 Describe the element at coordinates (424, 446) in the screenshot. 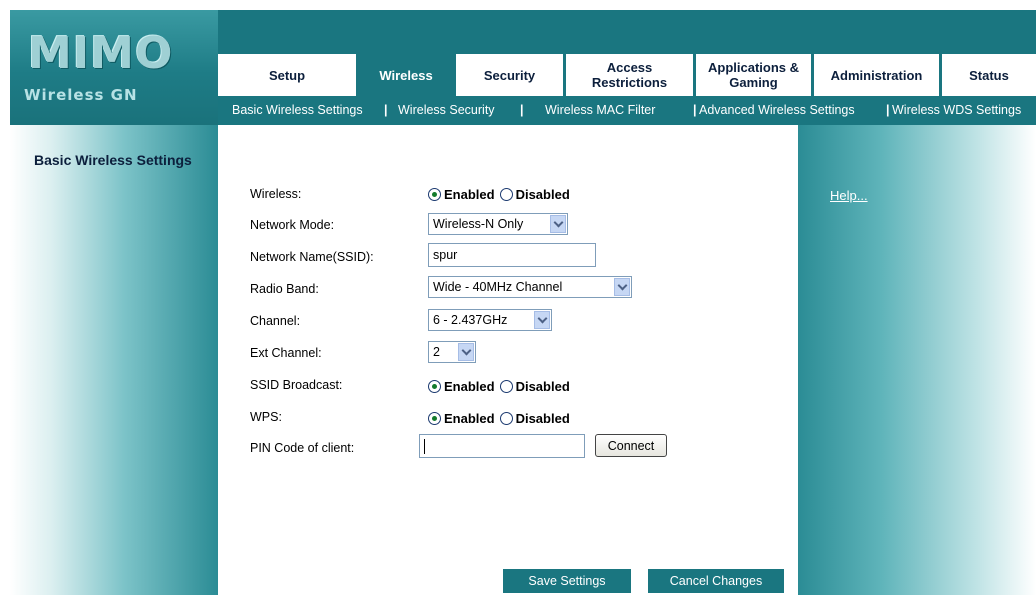

I see `text-cursor` at that location.